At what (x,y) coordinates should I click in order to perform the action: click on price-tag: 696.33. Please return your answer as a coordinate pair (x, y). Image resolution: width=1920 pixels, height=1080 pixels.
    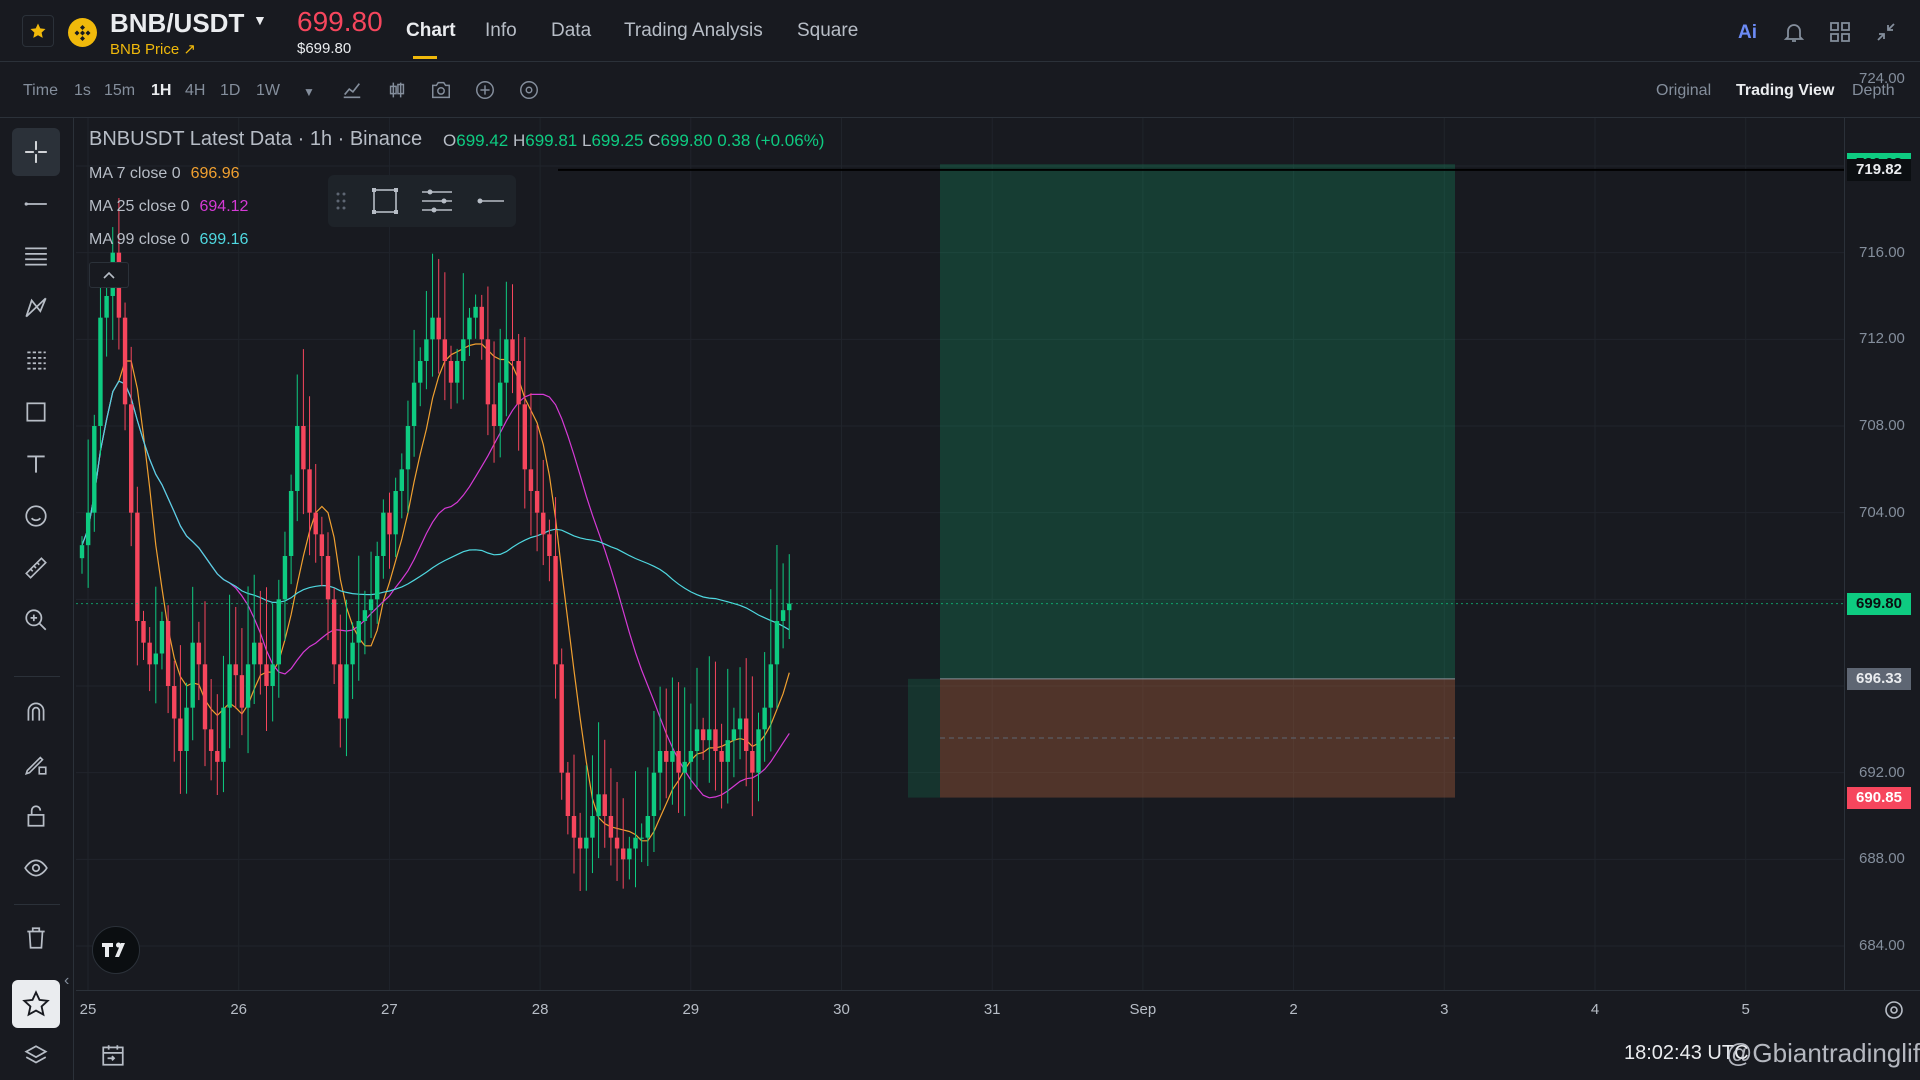
    Looking at the image, I should click on (1879, 678).